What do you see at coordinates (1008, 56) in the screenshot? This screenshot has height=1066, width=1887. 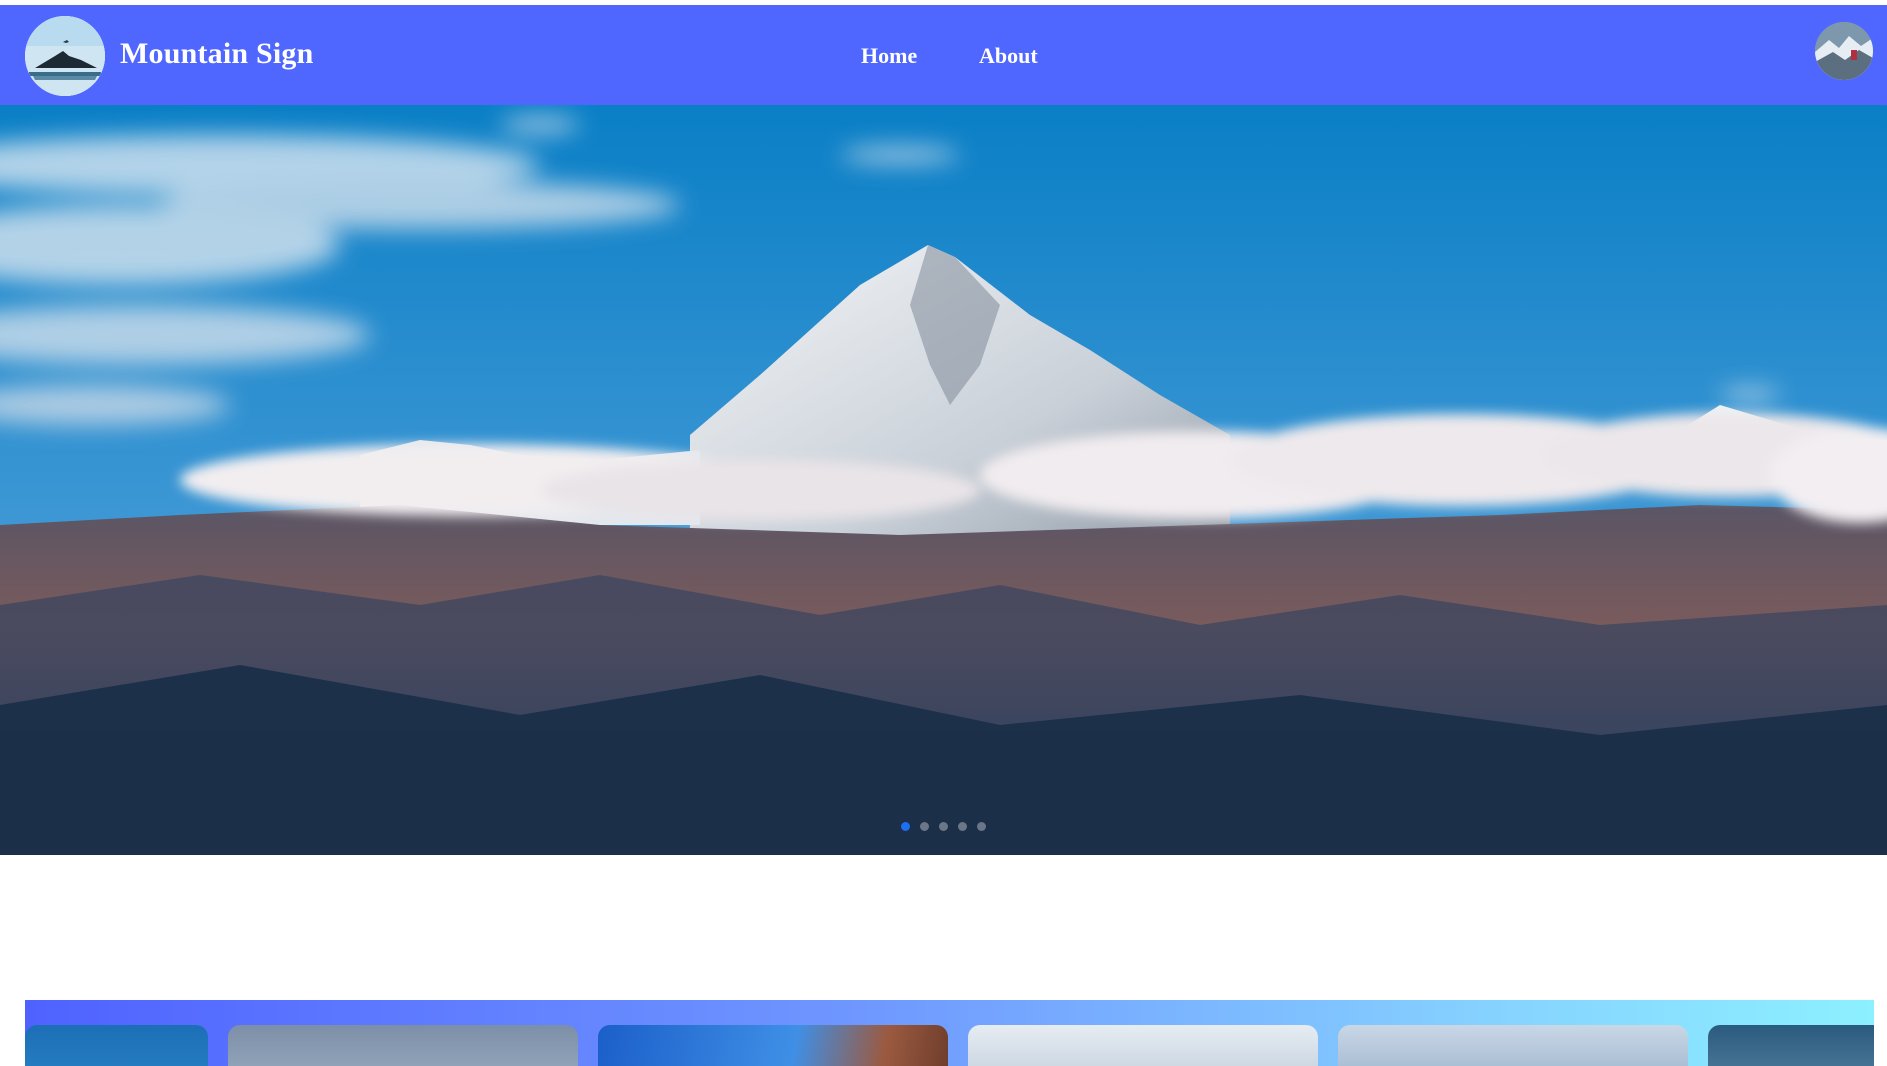 I see `nav-about-link: About` at bounding box center [1008, 56].